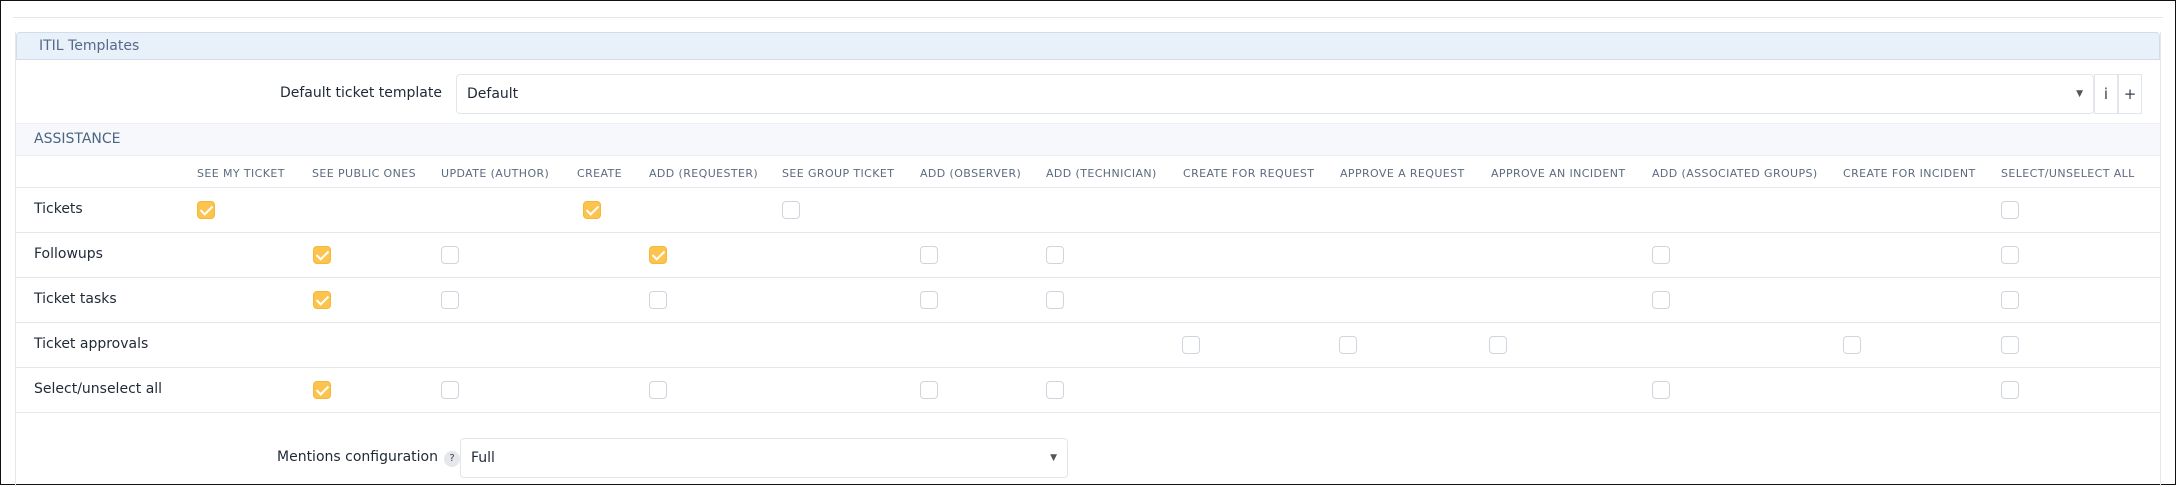  I want to click on checkbox-followups-update-author, so click(450, 255).